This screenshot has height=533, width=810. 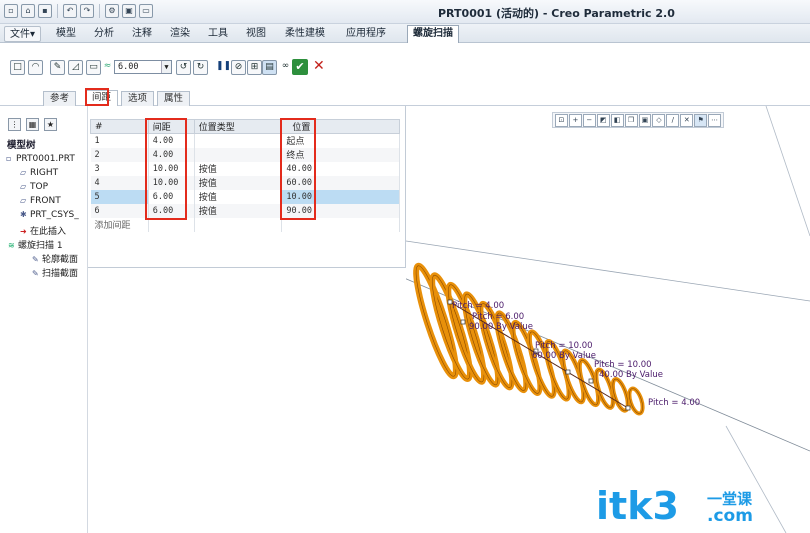 I want to click on tree-item-part: ▫ PRT0001.PRT, so click(x=40, y=159).